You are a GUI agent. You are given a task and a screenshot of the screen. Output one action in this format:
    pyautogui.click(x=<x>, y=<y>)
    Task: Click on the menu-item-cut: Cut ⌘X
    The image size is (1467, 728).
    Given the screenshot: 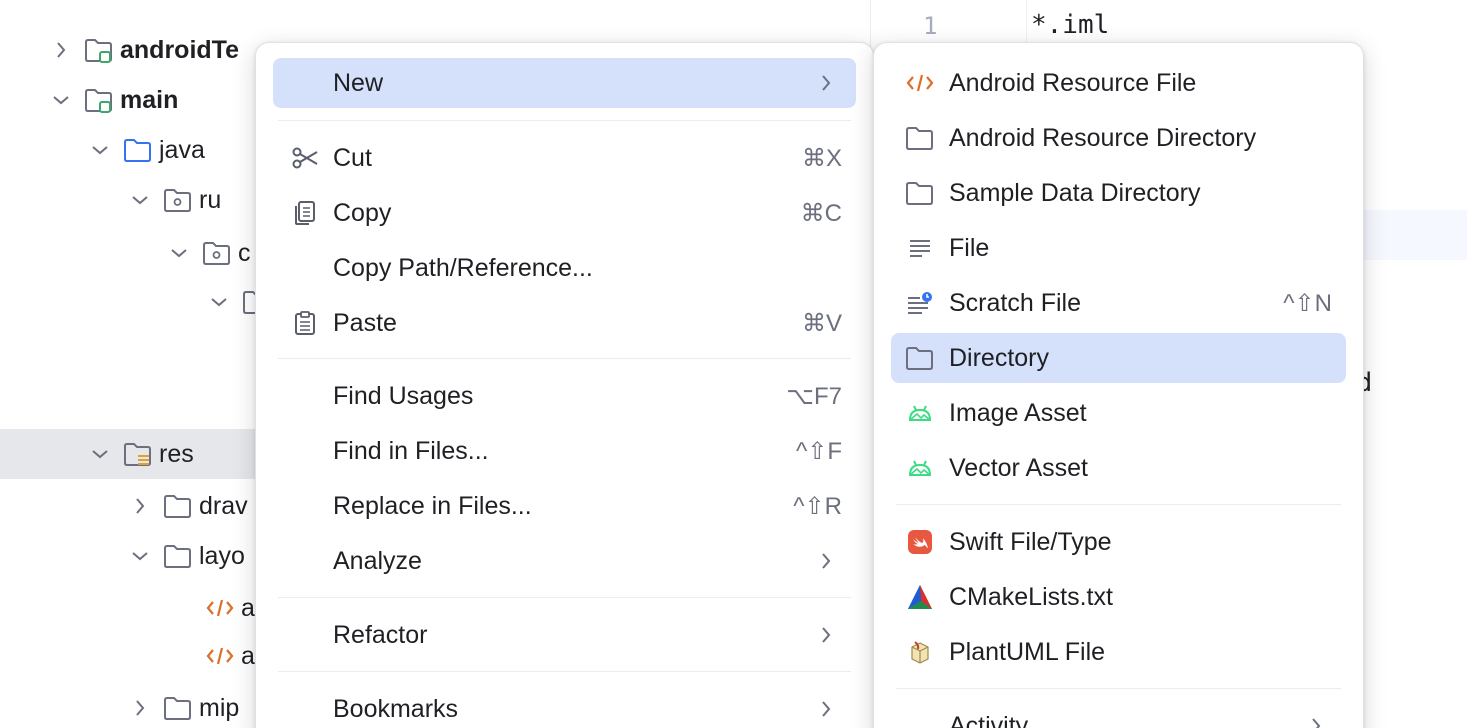 What is the action you would take?
    pyautogui.click(x=564, y=158)
    